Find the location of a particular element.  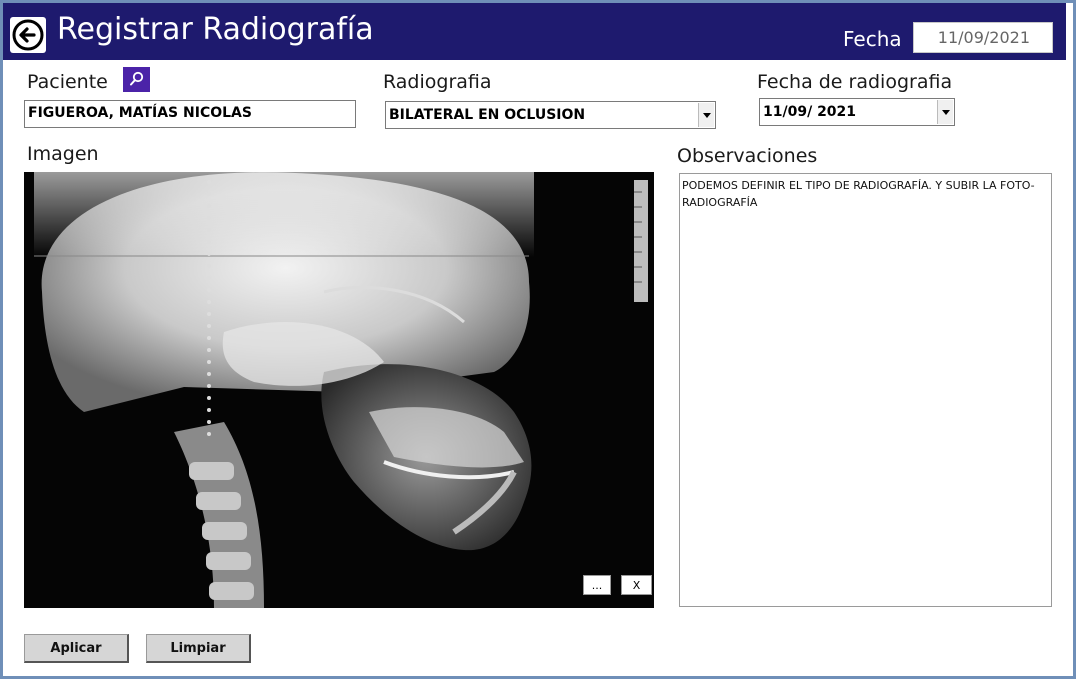

radiografia-dropdown-button is located at coordinates (706, 115).